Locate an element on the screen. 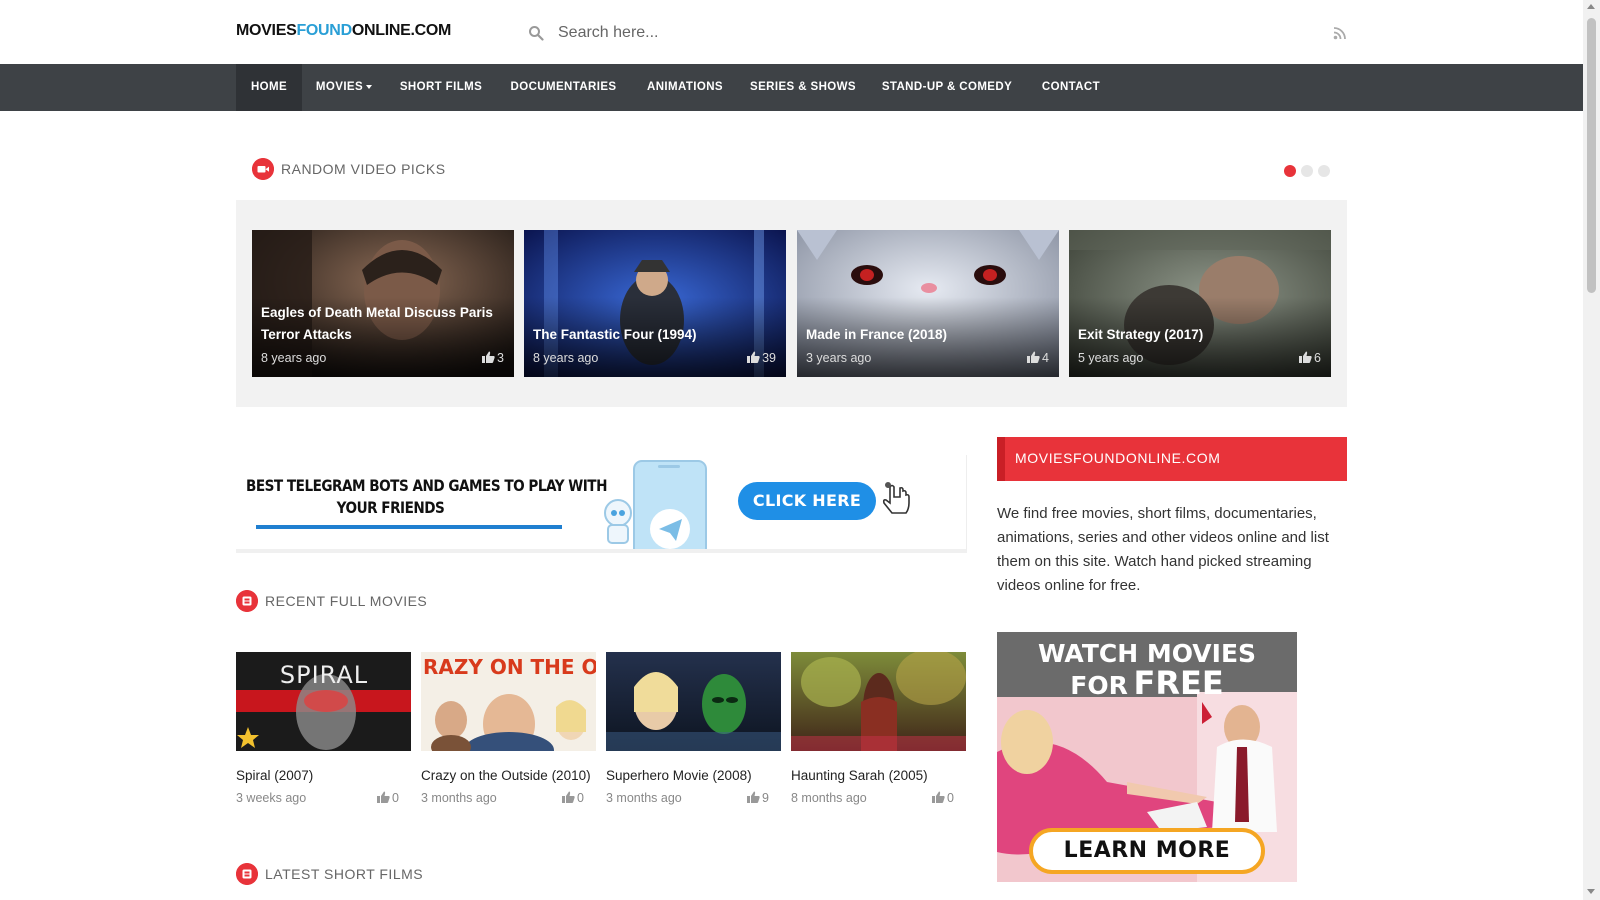 The image size is (1600, 900). search-input is located at coordinates (778, 33).